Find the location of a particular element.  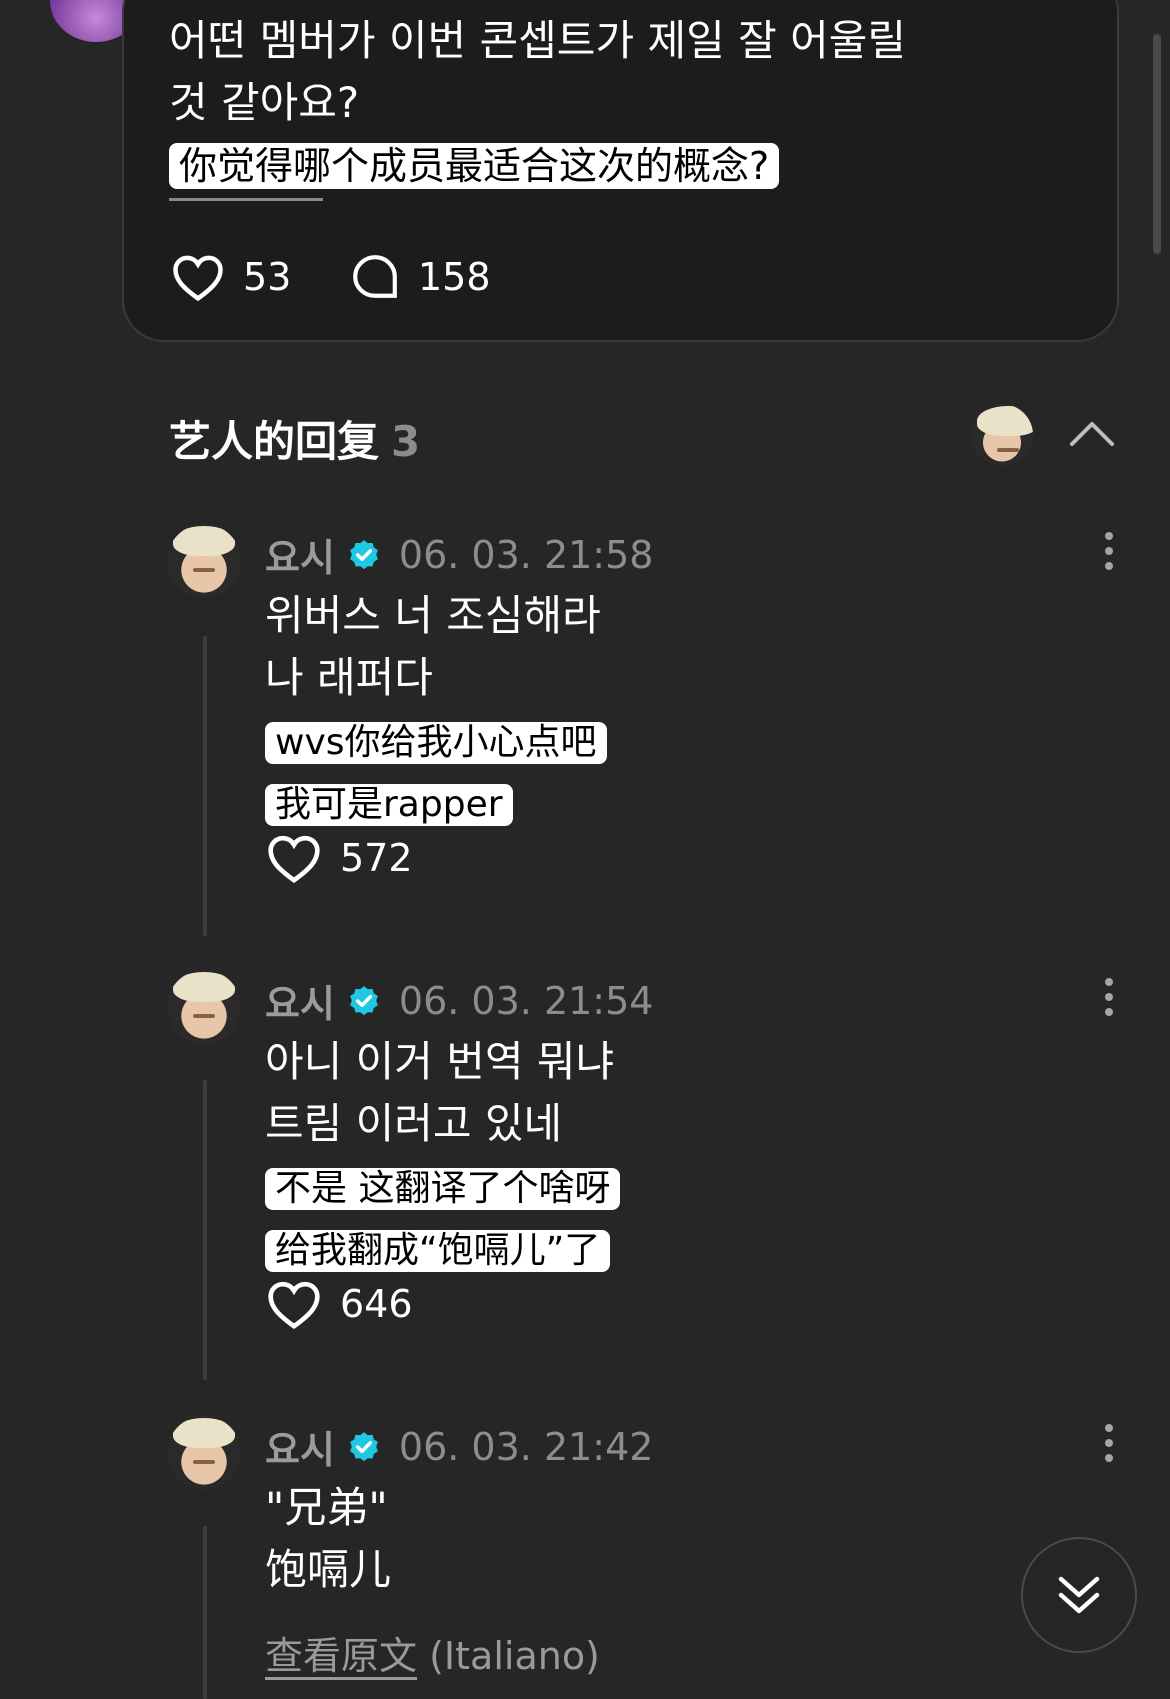

comment-timestamp: 06. 03. 21:54 is located at coordinates (526, 1000).